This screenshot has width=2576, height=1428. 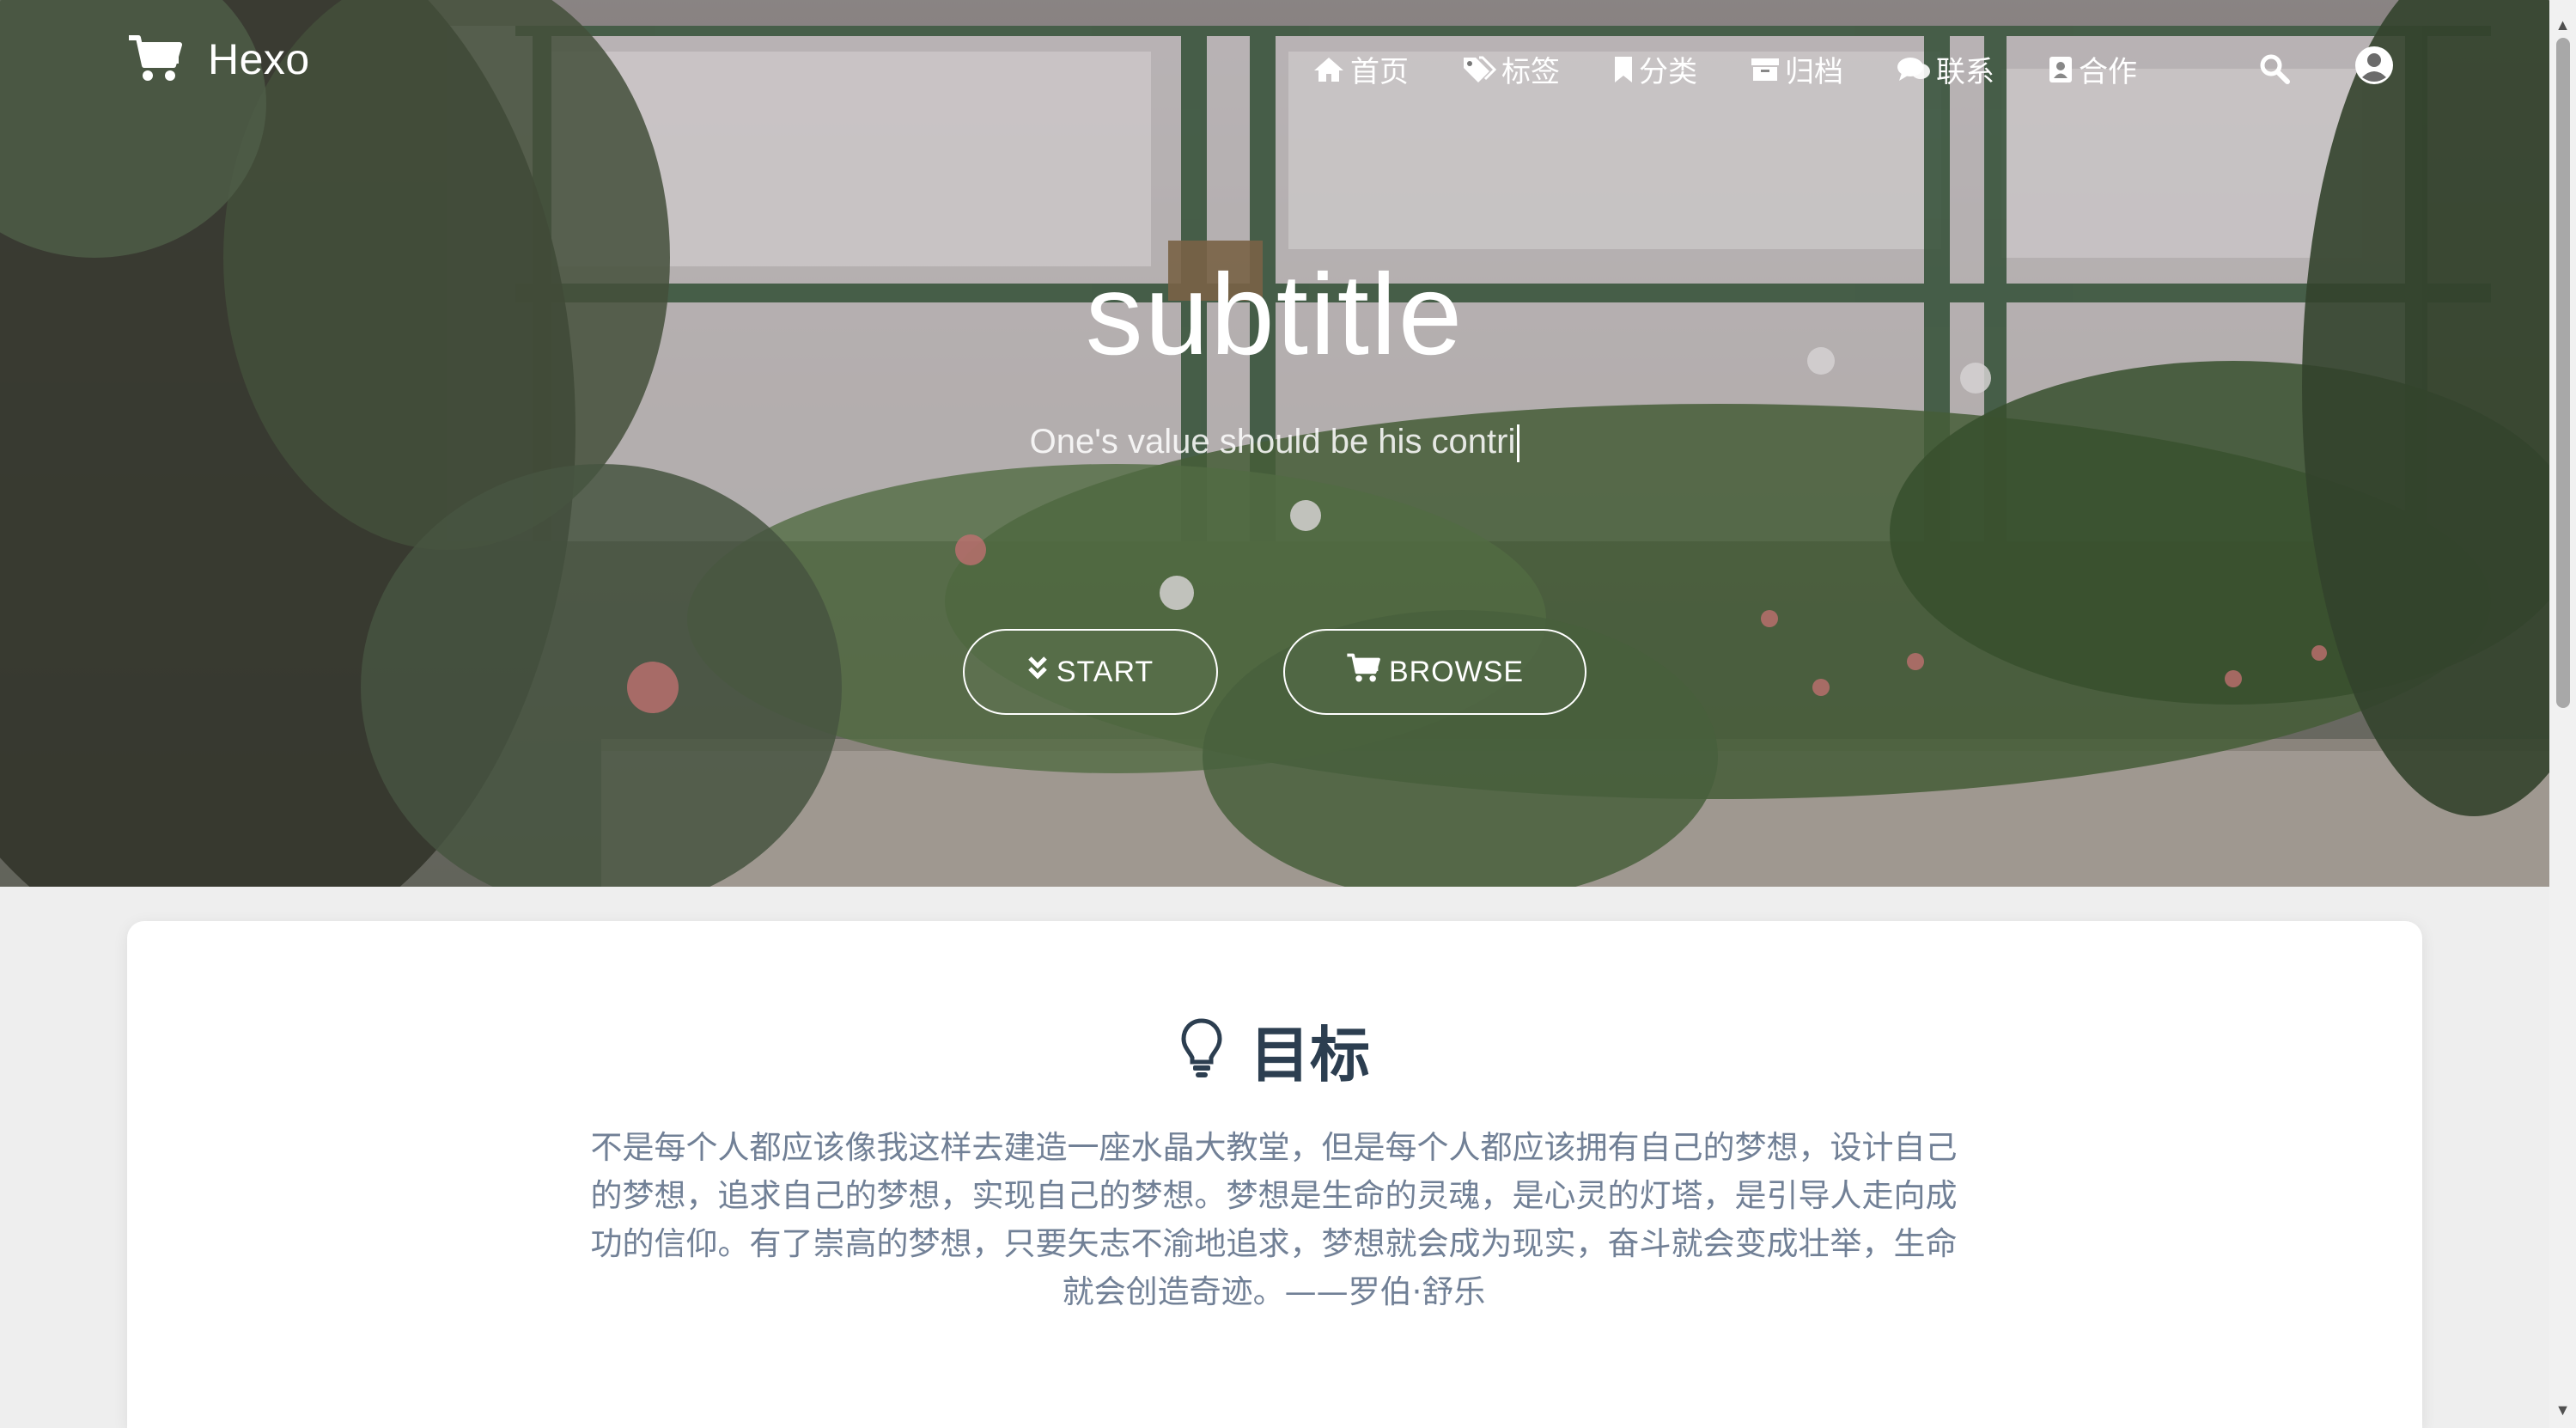 I want to click on brand-link: Hexo, so click(x=218, y=59).